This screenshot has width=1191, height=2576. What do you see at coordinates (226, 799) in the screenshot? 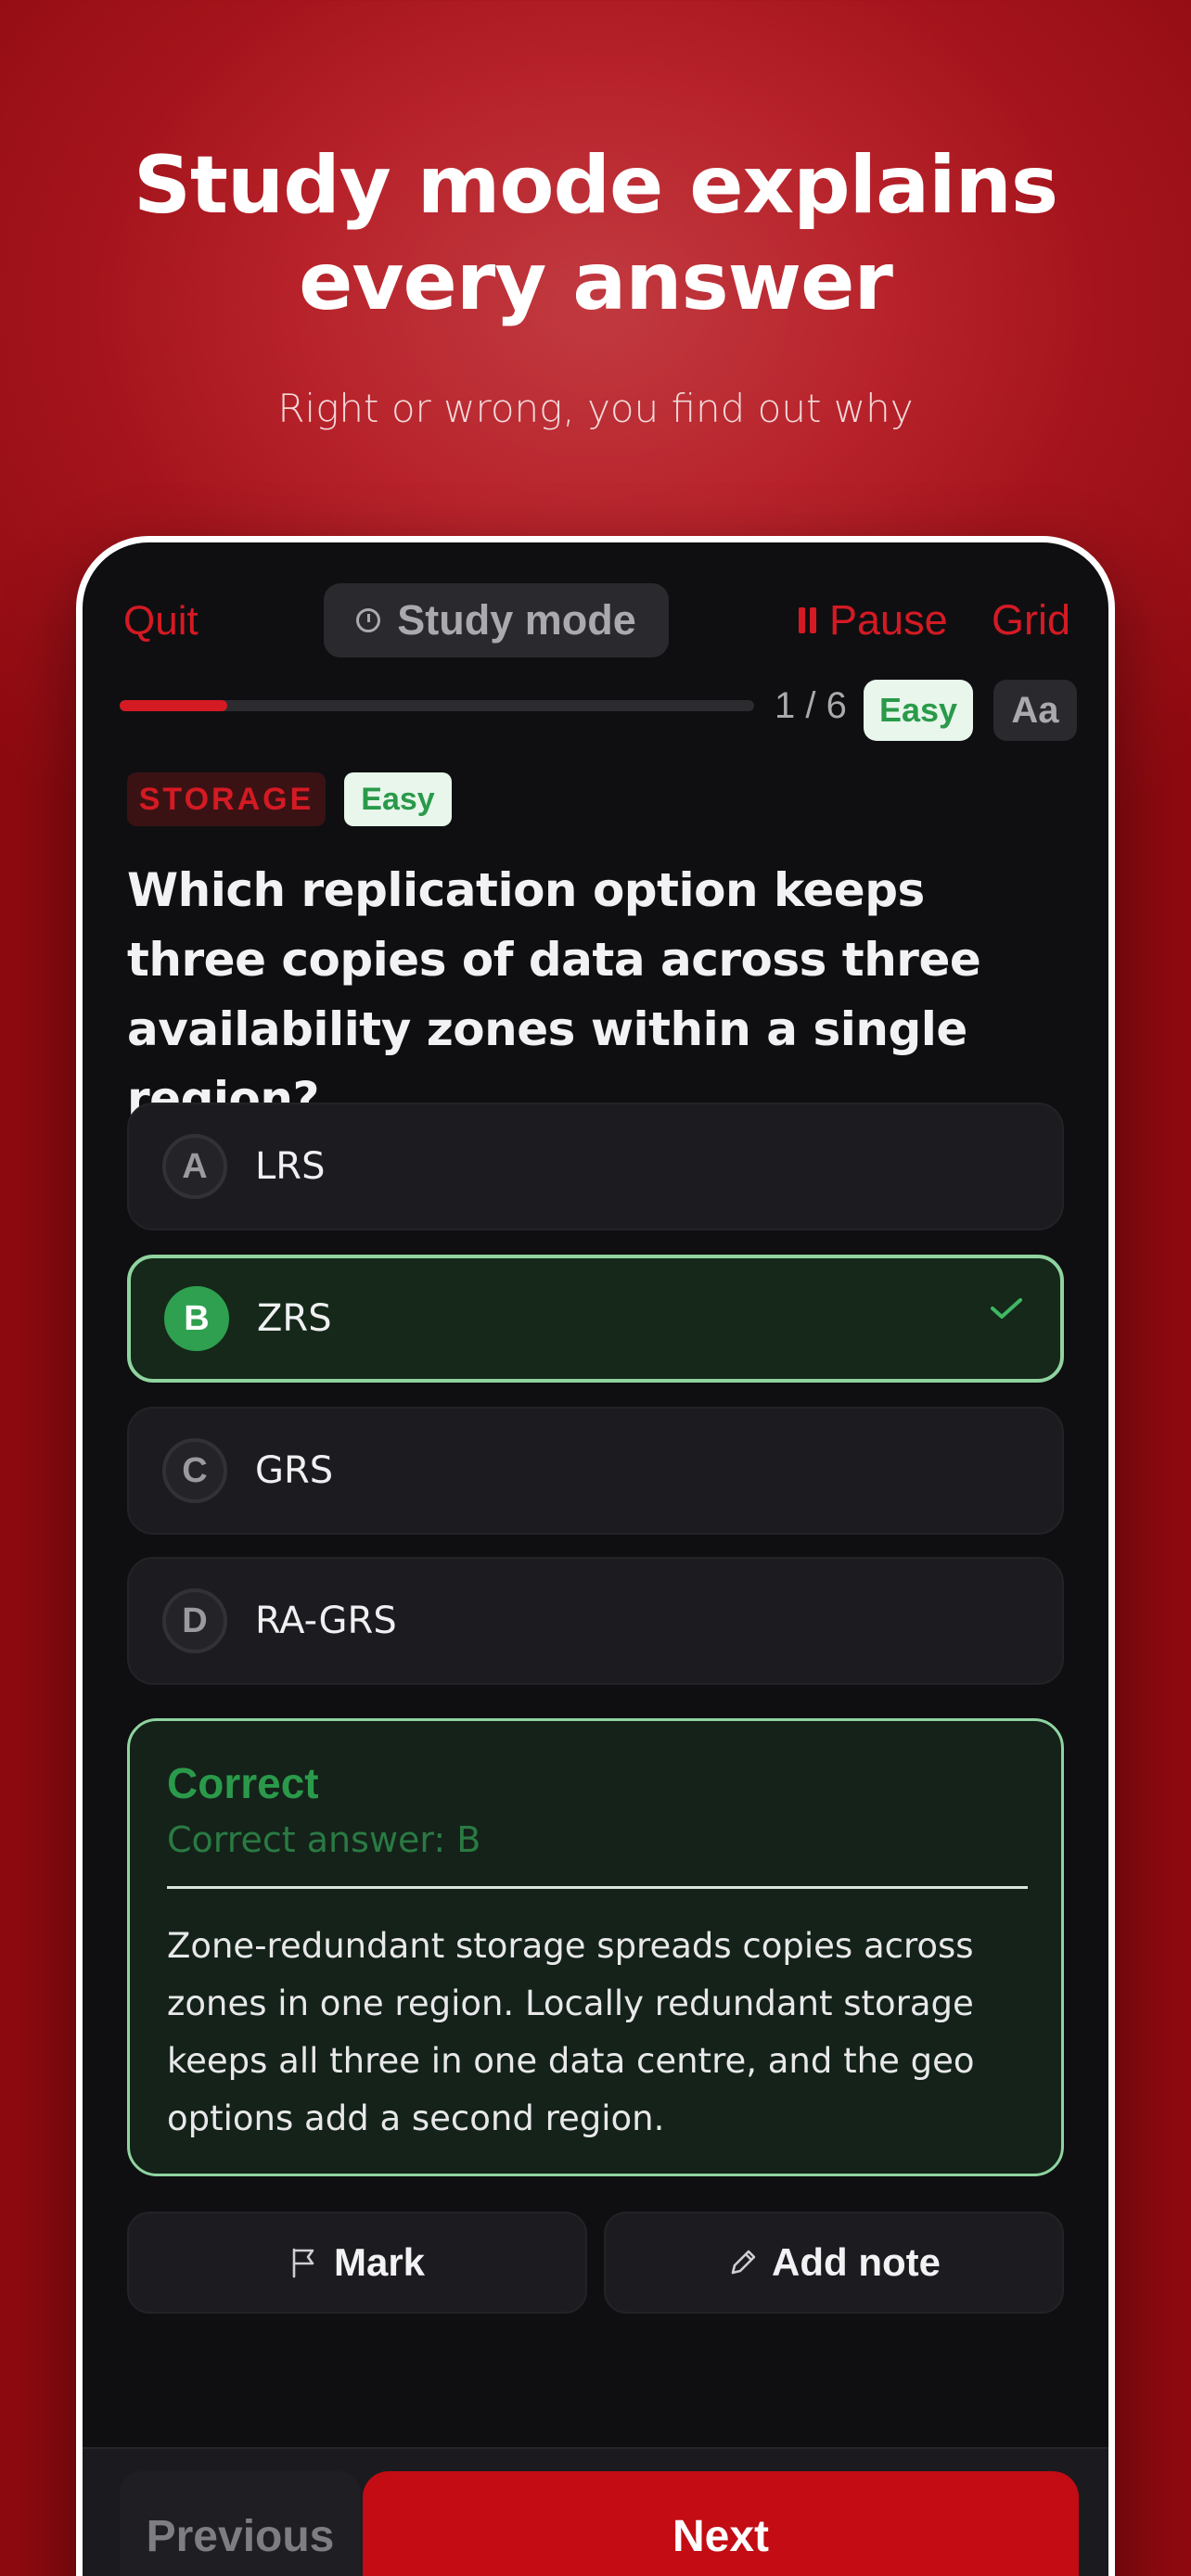
I see `category-tag: STORAGE` at bounding box center [226, 799].